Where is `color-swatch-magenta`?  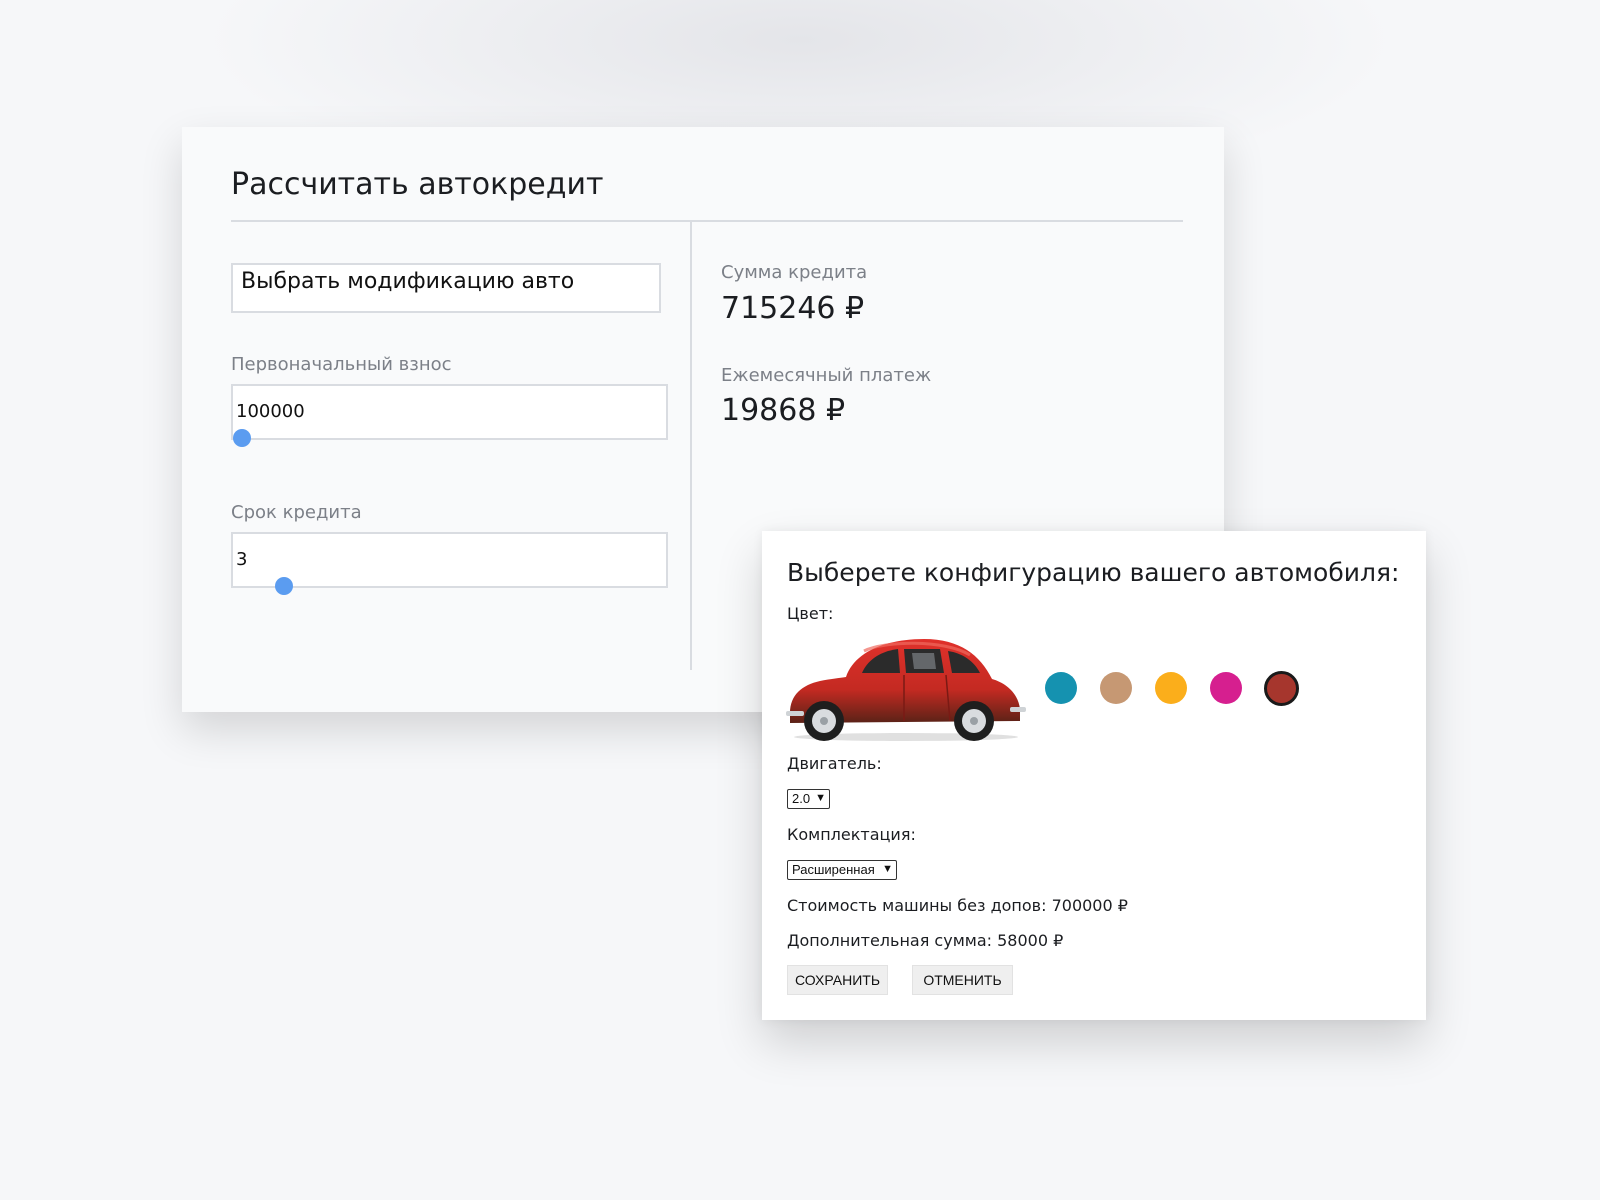 color-swatch-magenta is located at coordinates (1226, 688).